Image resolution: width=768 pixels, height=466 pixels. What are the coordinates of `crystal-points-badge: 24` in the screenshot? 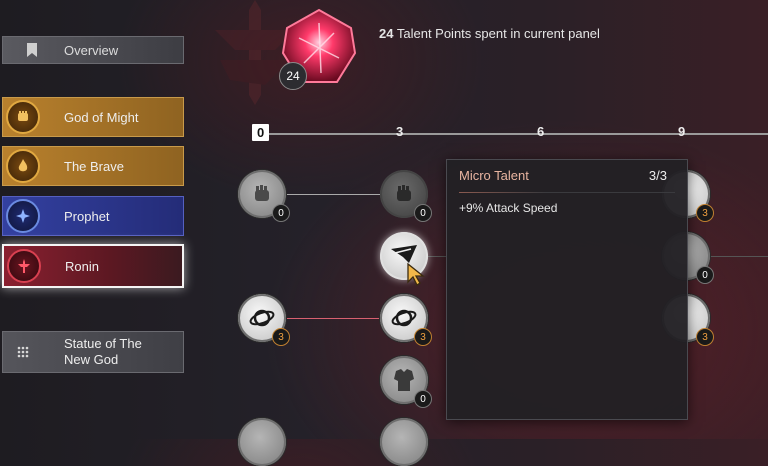 It's located at (293, 76).